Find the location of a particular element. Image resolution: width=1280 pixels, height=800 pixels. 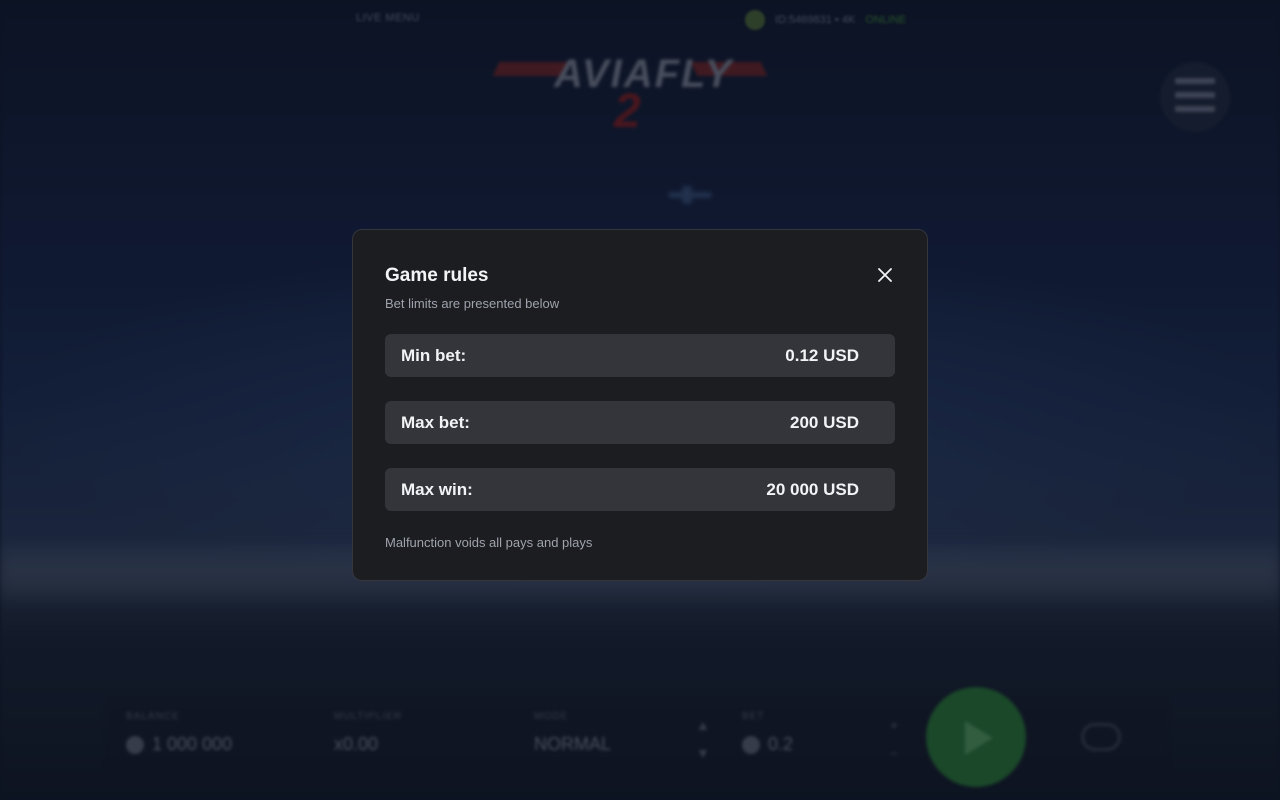

row-label: Max bet: is located at coordinates (435, 422).